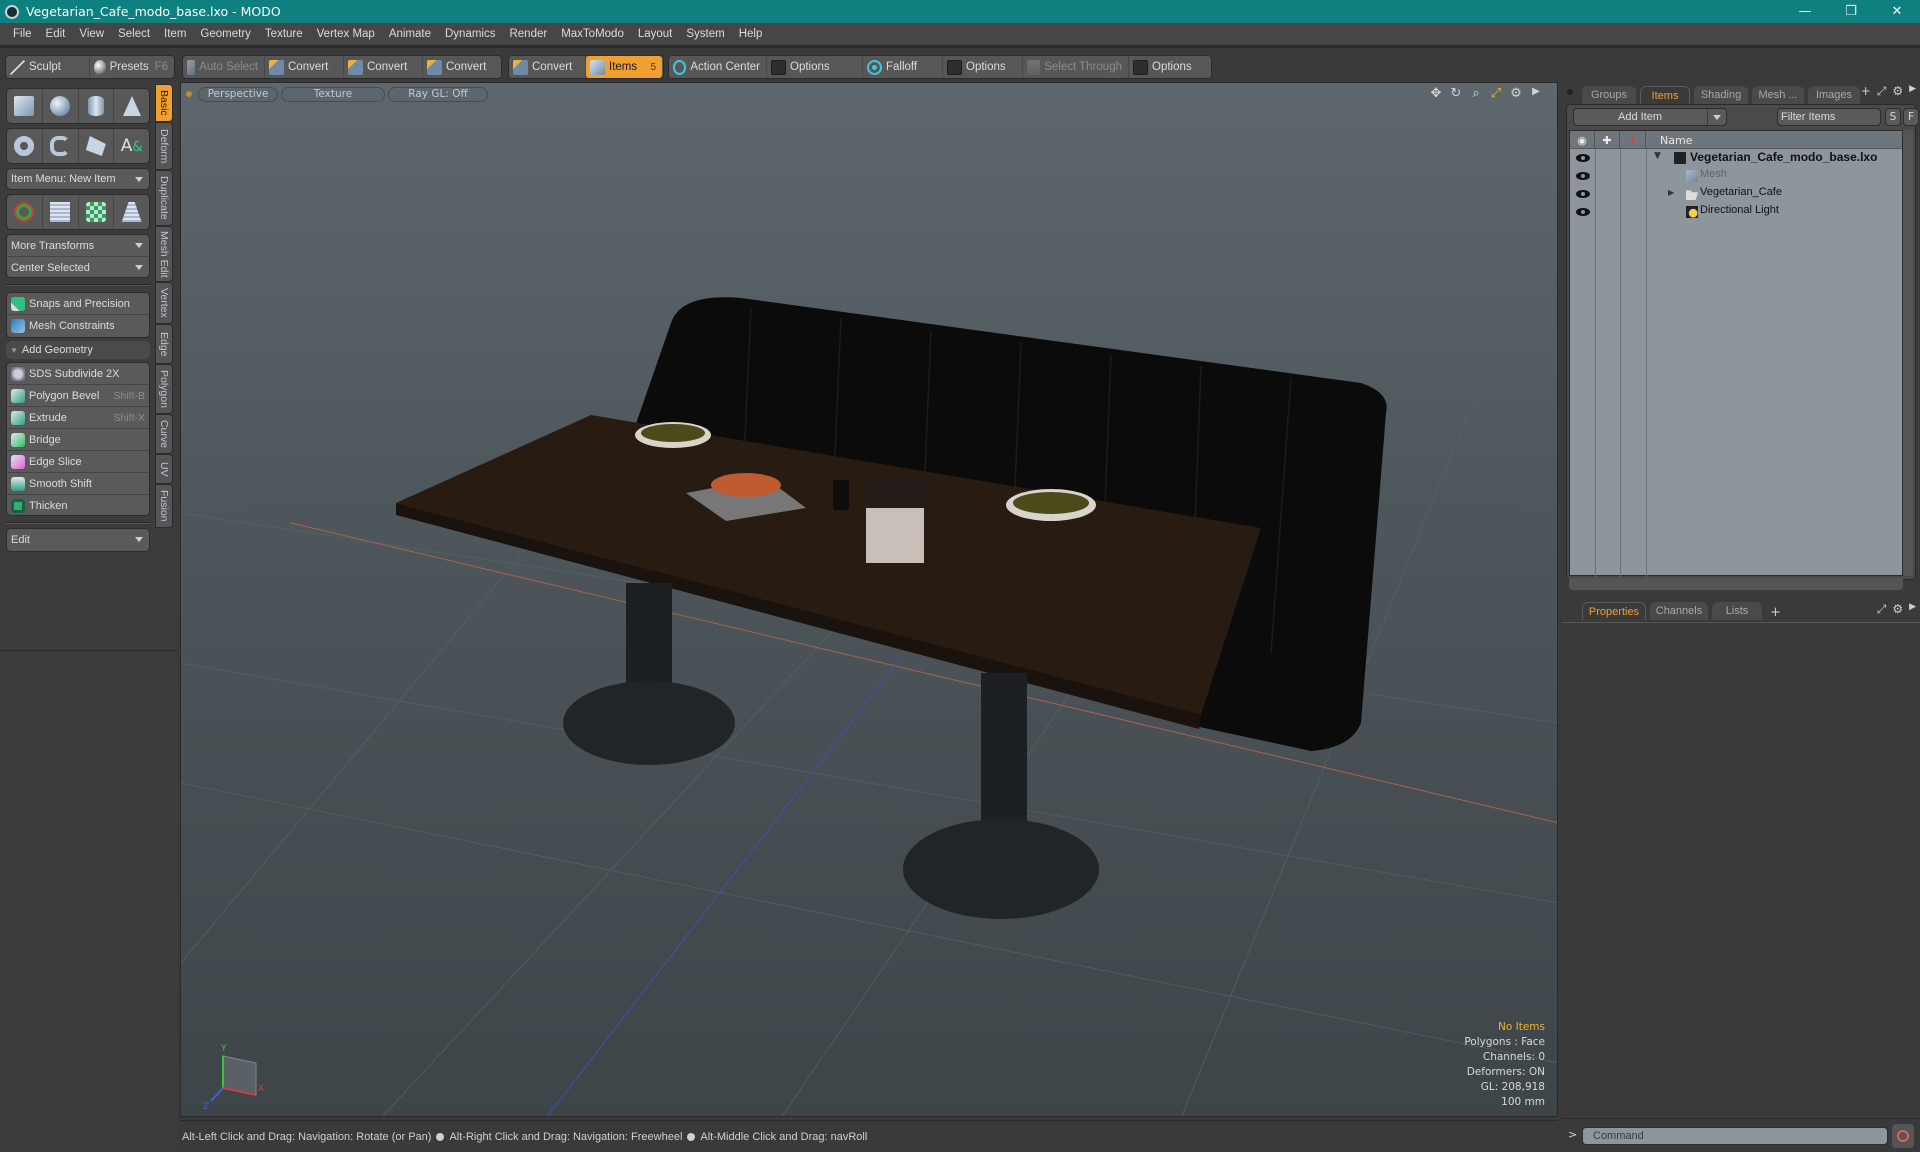  I want to click on shading-mode-dropdown: Texture, so click(333, 94).